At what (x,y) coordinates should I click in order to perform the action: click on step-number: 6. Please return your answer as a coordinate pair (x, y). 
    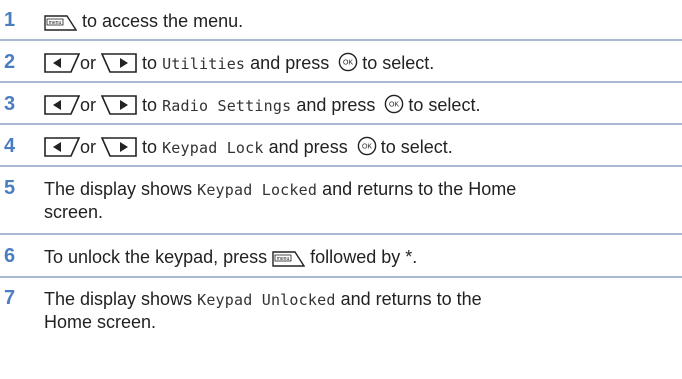
    Looking at the image, I should click on (10, 256).